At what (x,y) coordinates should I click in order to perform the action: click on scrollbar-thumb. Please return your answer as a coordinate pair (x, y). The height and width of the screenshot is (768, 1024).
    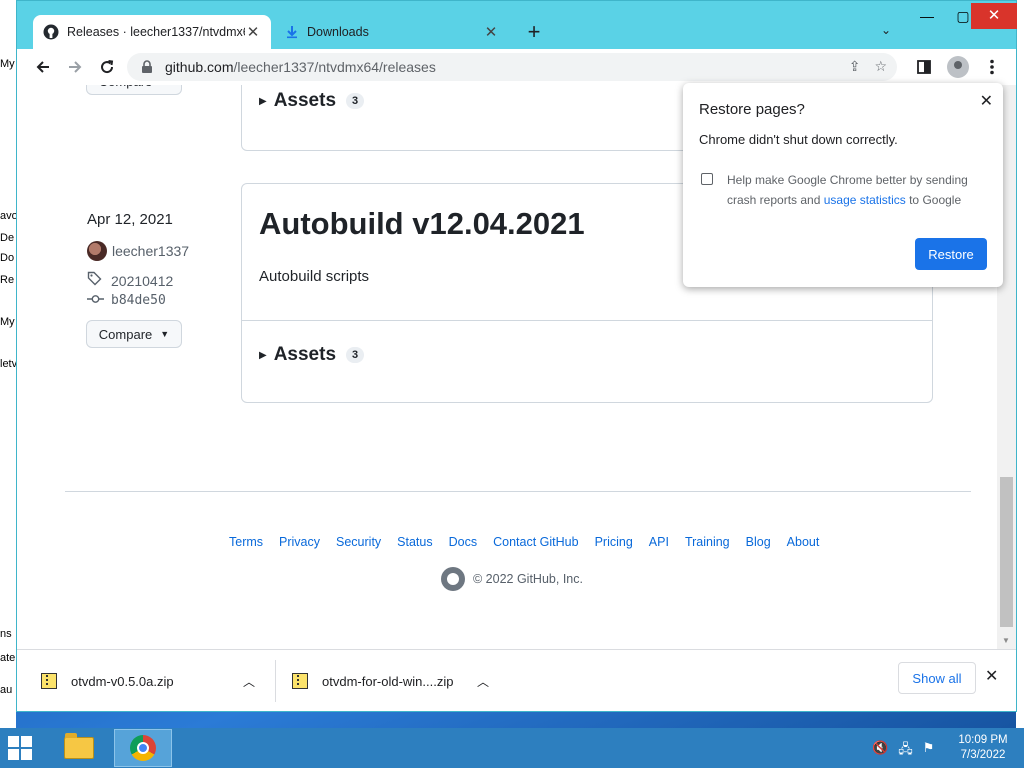
    Looking at the image, I should click on (1006, 552).